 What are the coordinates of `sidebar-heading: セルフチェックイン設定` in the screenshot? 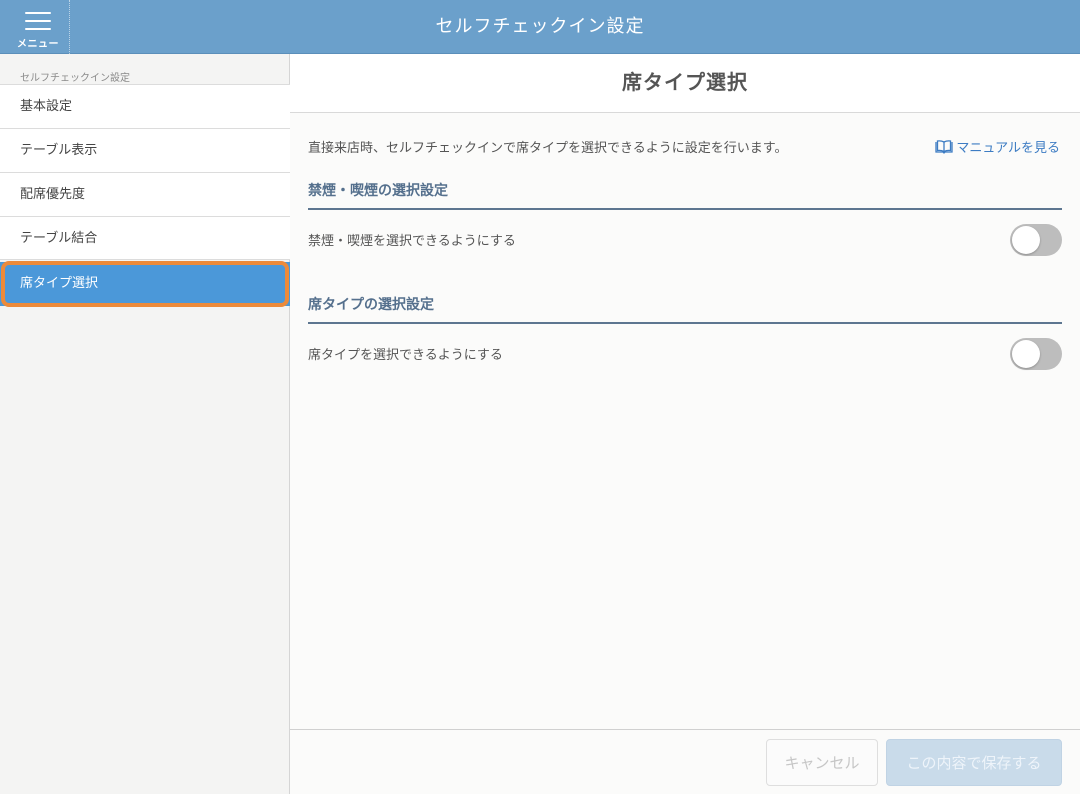 It's located at (75, 78).